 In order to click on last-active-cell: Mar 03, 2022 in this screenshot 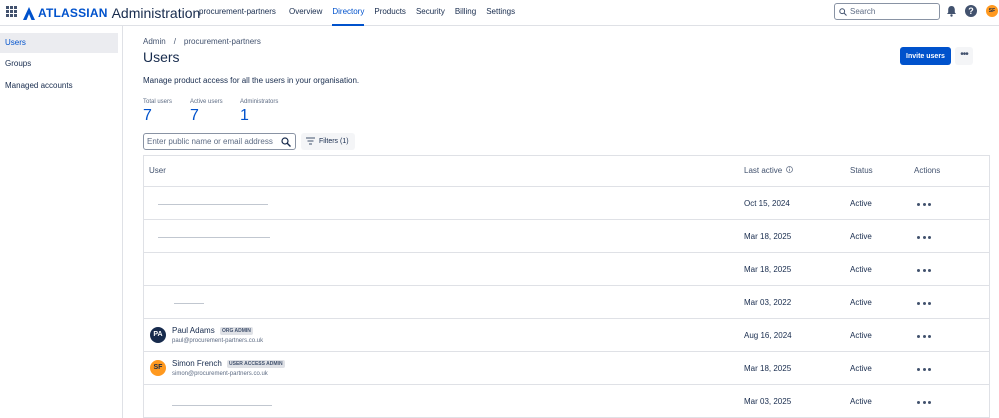, I will do `click(768, 302)`.